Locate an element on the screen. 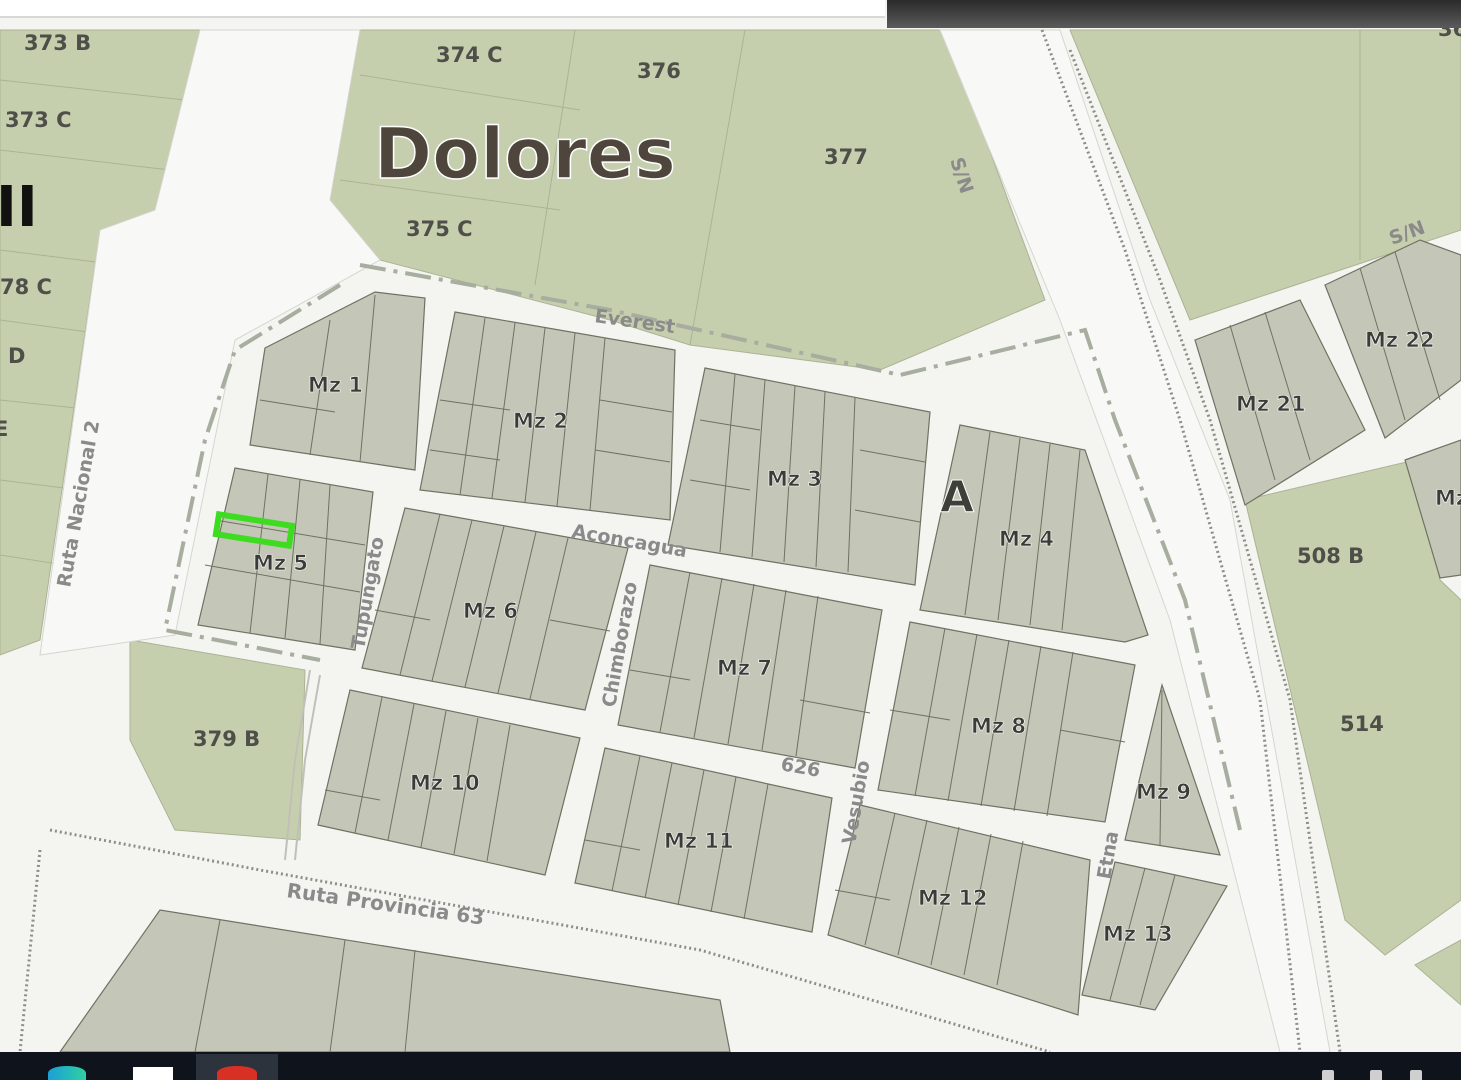 The width and height of the screenshot is (1461, 1080). parcel-label-78c: 78 C is located at coordinates (26, 287).